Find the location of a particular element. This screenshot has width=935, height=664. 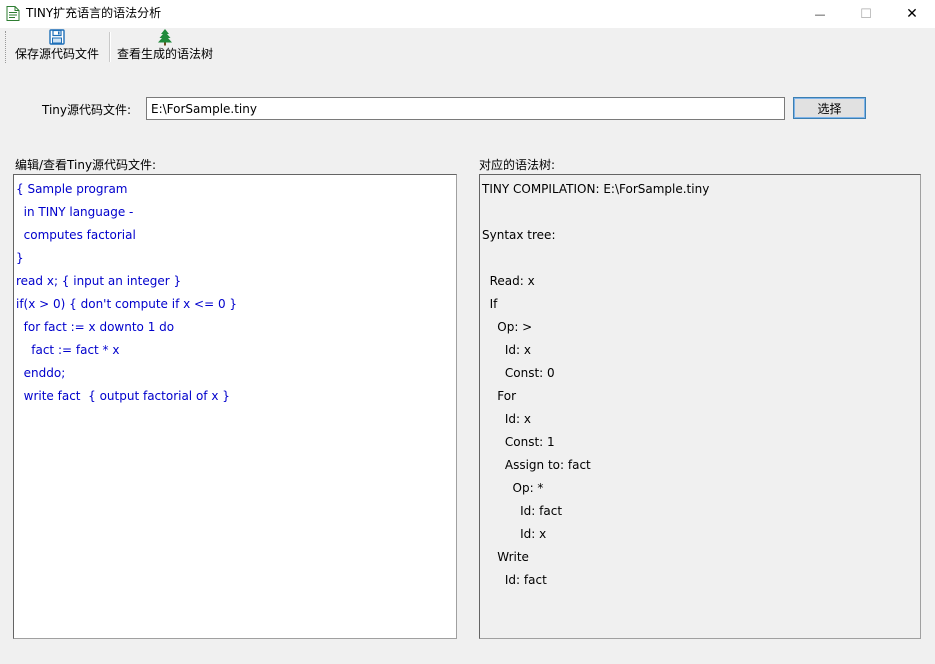

minimize-icon: — is located at coordinates (820, 14).